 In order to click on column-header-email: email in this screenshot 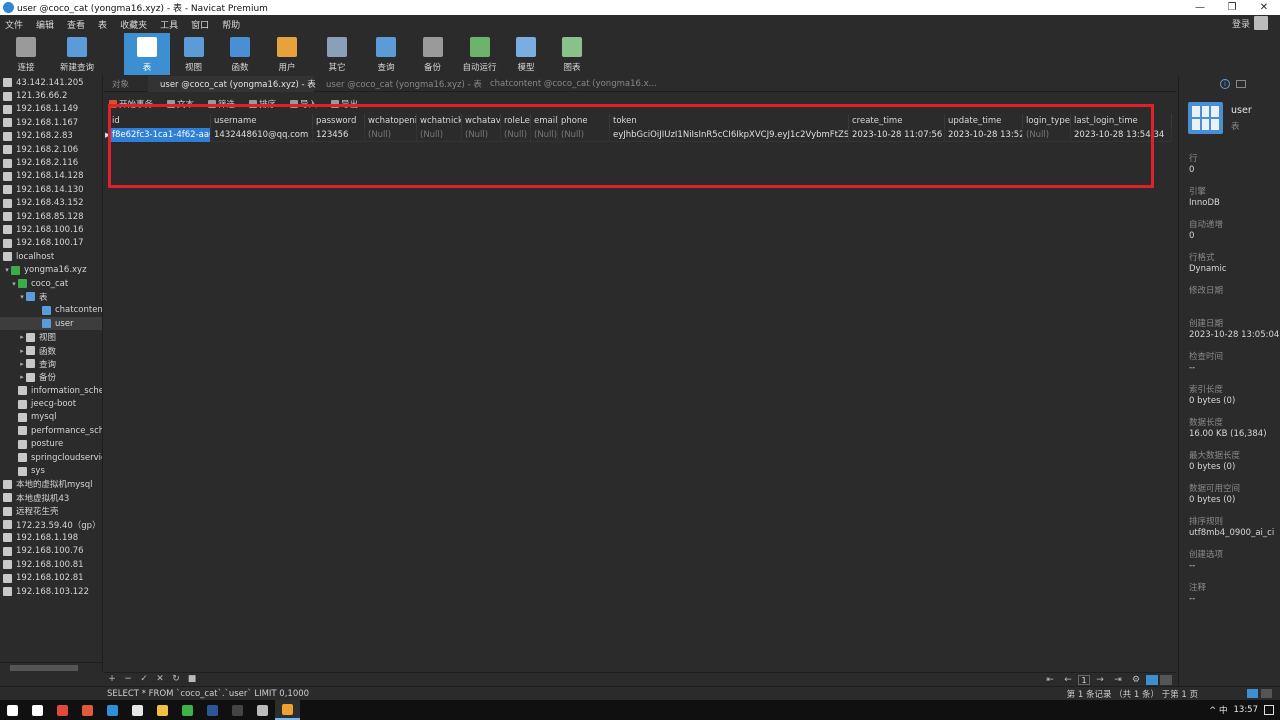, I will do `click(544, 121)`.